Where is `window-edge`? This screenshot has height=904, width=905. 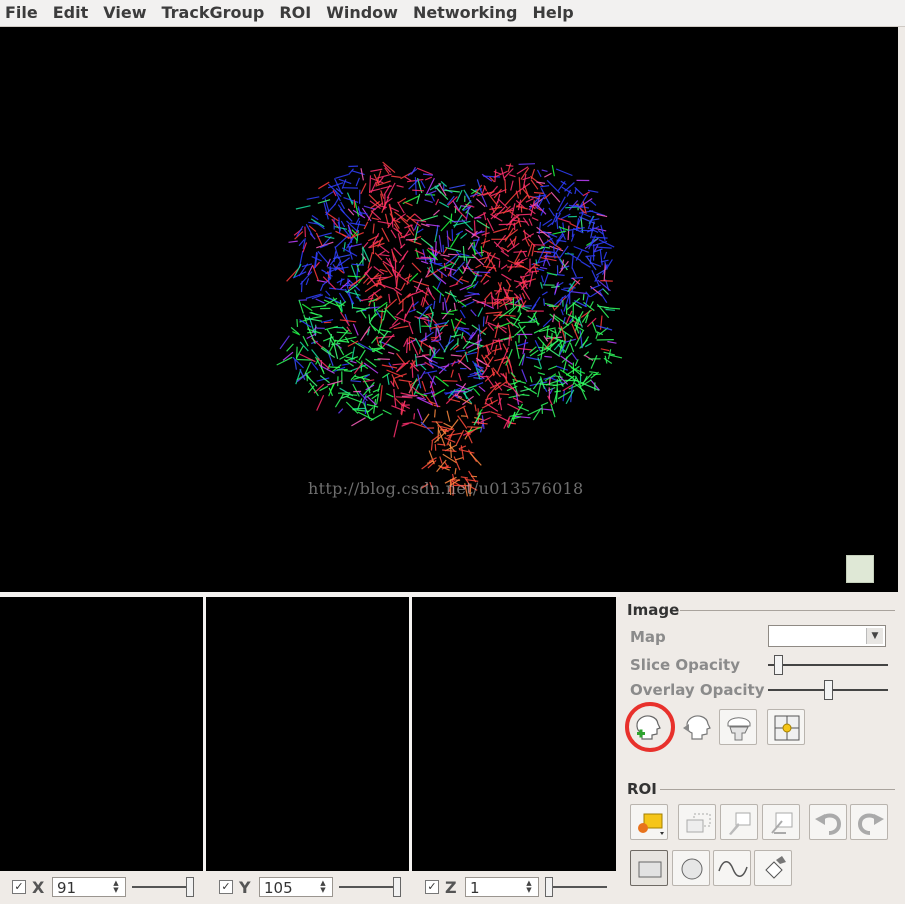
window-edge is located at coordinates (901, 309).